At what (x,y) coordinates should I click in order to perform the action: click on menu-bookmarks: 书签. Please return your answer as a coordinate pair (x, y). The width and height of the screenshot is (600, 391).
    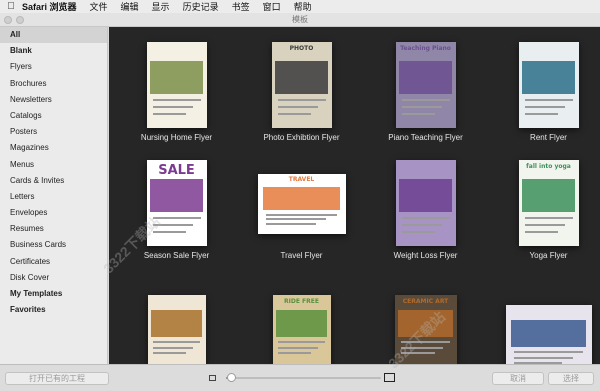
    Looking at the image, I should click on (241, 6).